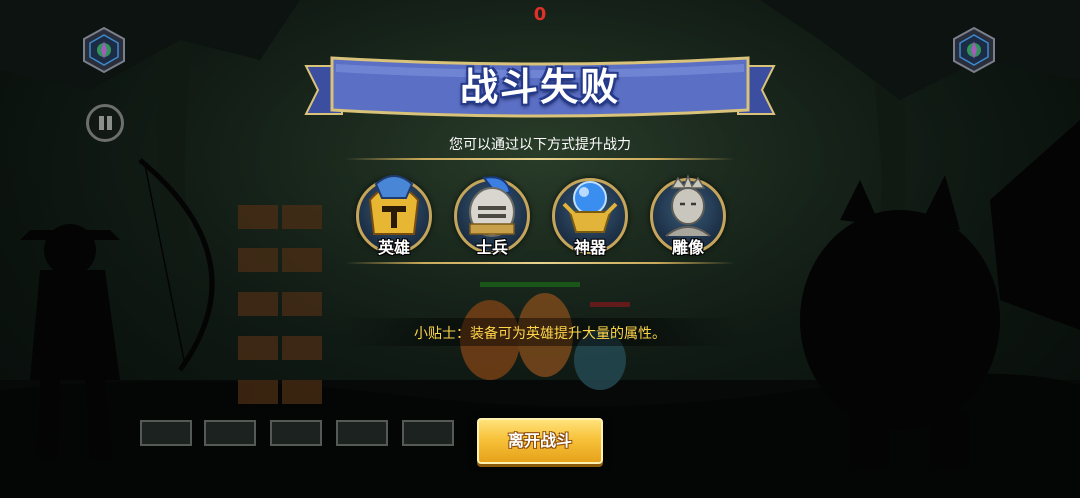 The width and height of the screenshot is (1080, 498). I want to click on improve-subtitle: 您可以通过以下方式提升战力, so click(540, 145).